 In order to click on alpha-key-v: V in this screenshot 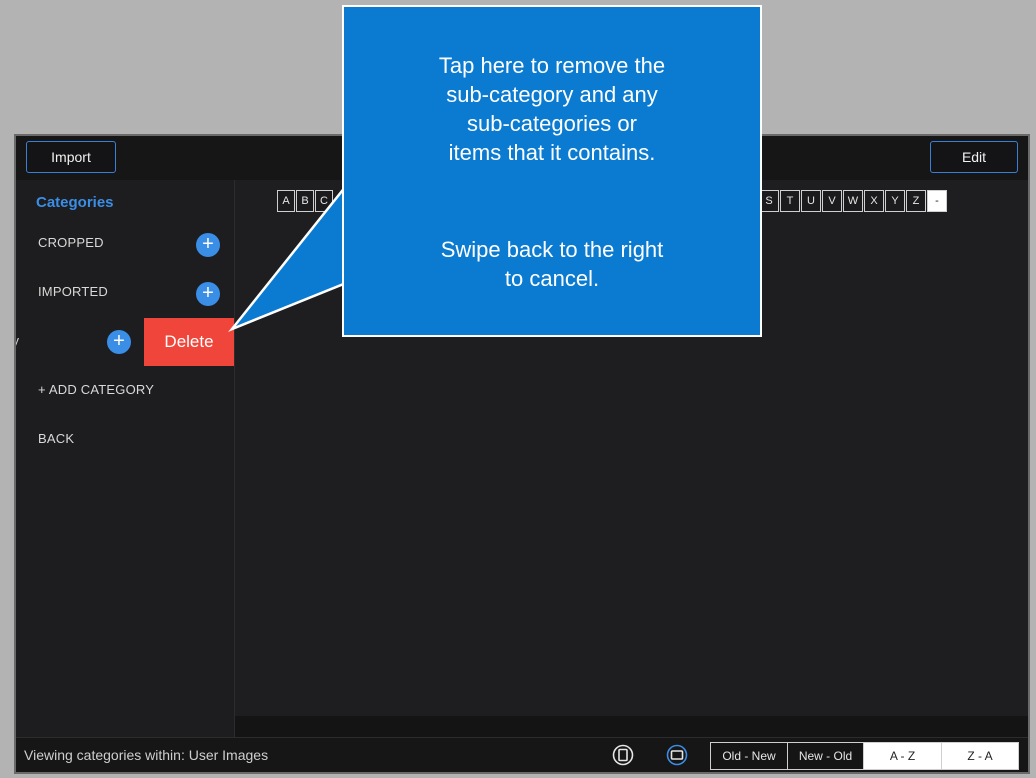, I will do `click(832, 201)`.